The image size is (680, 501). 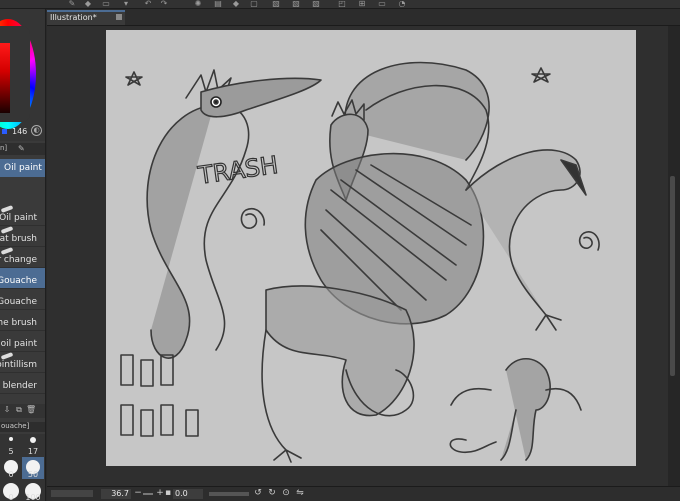 I want to click on brush-item: he brush, so click(x=22, y=320).